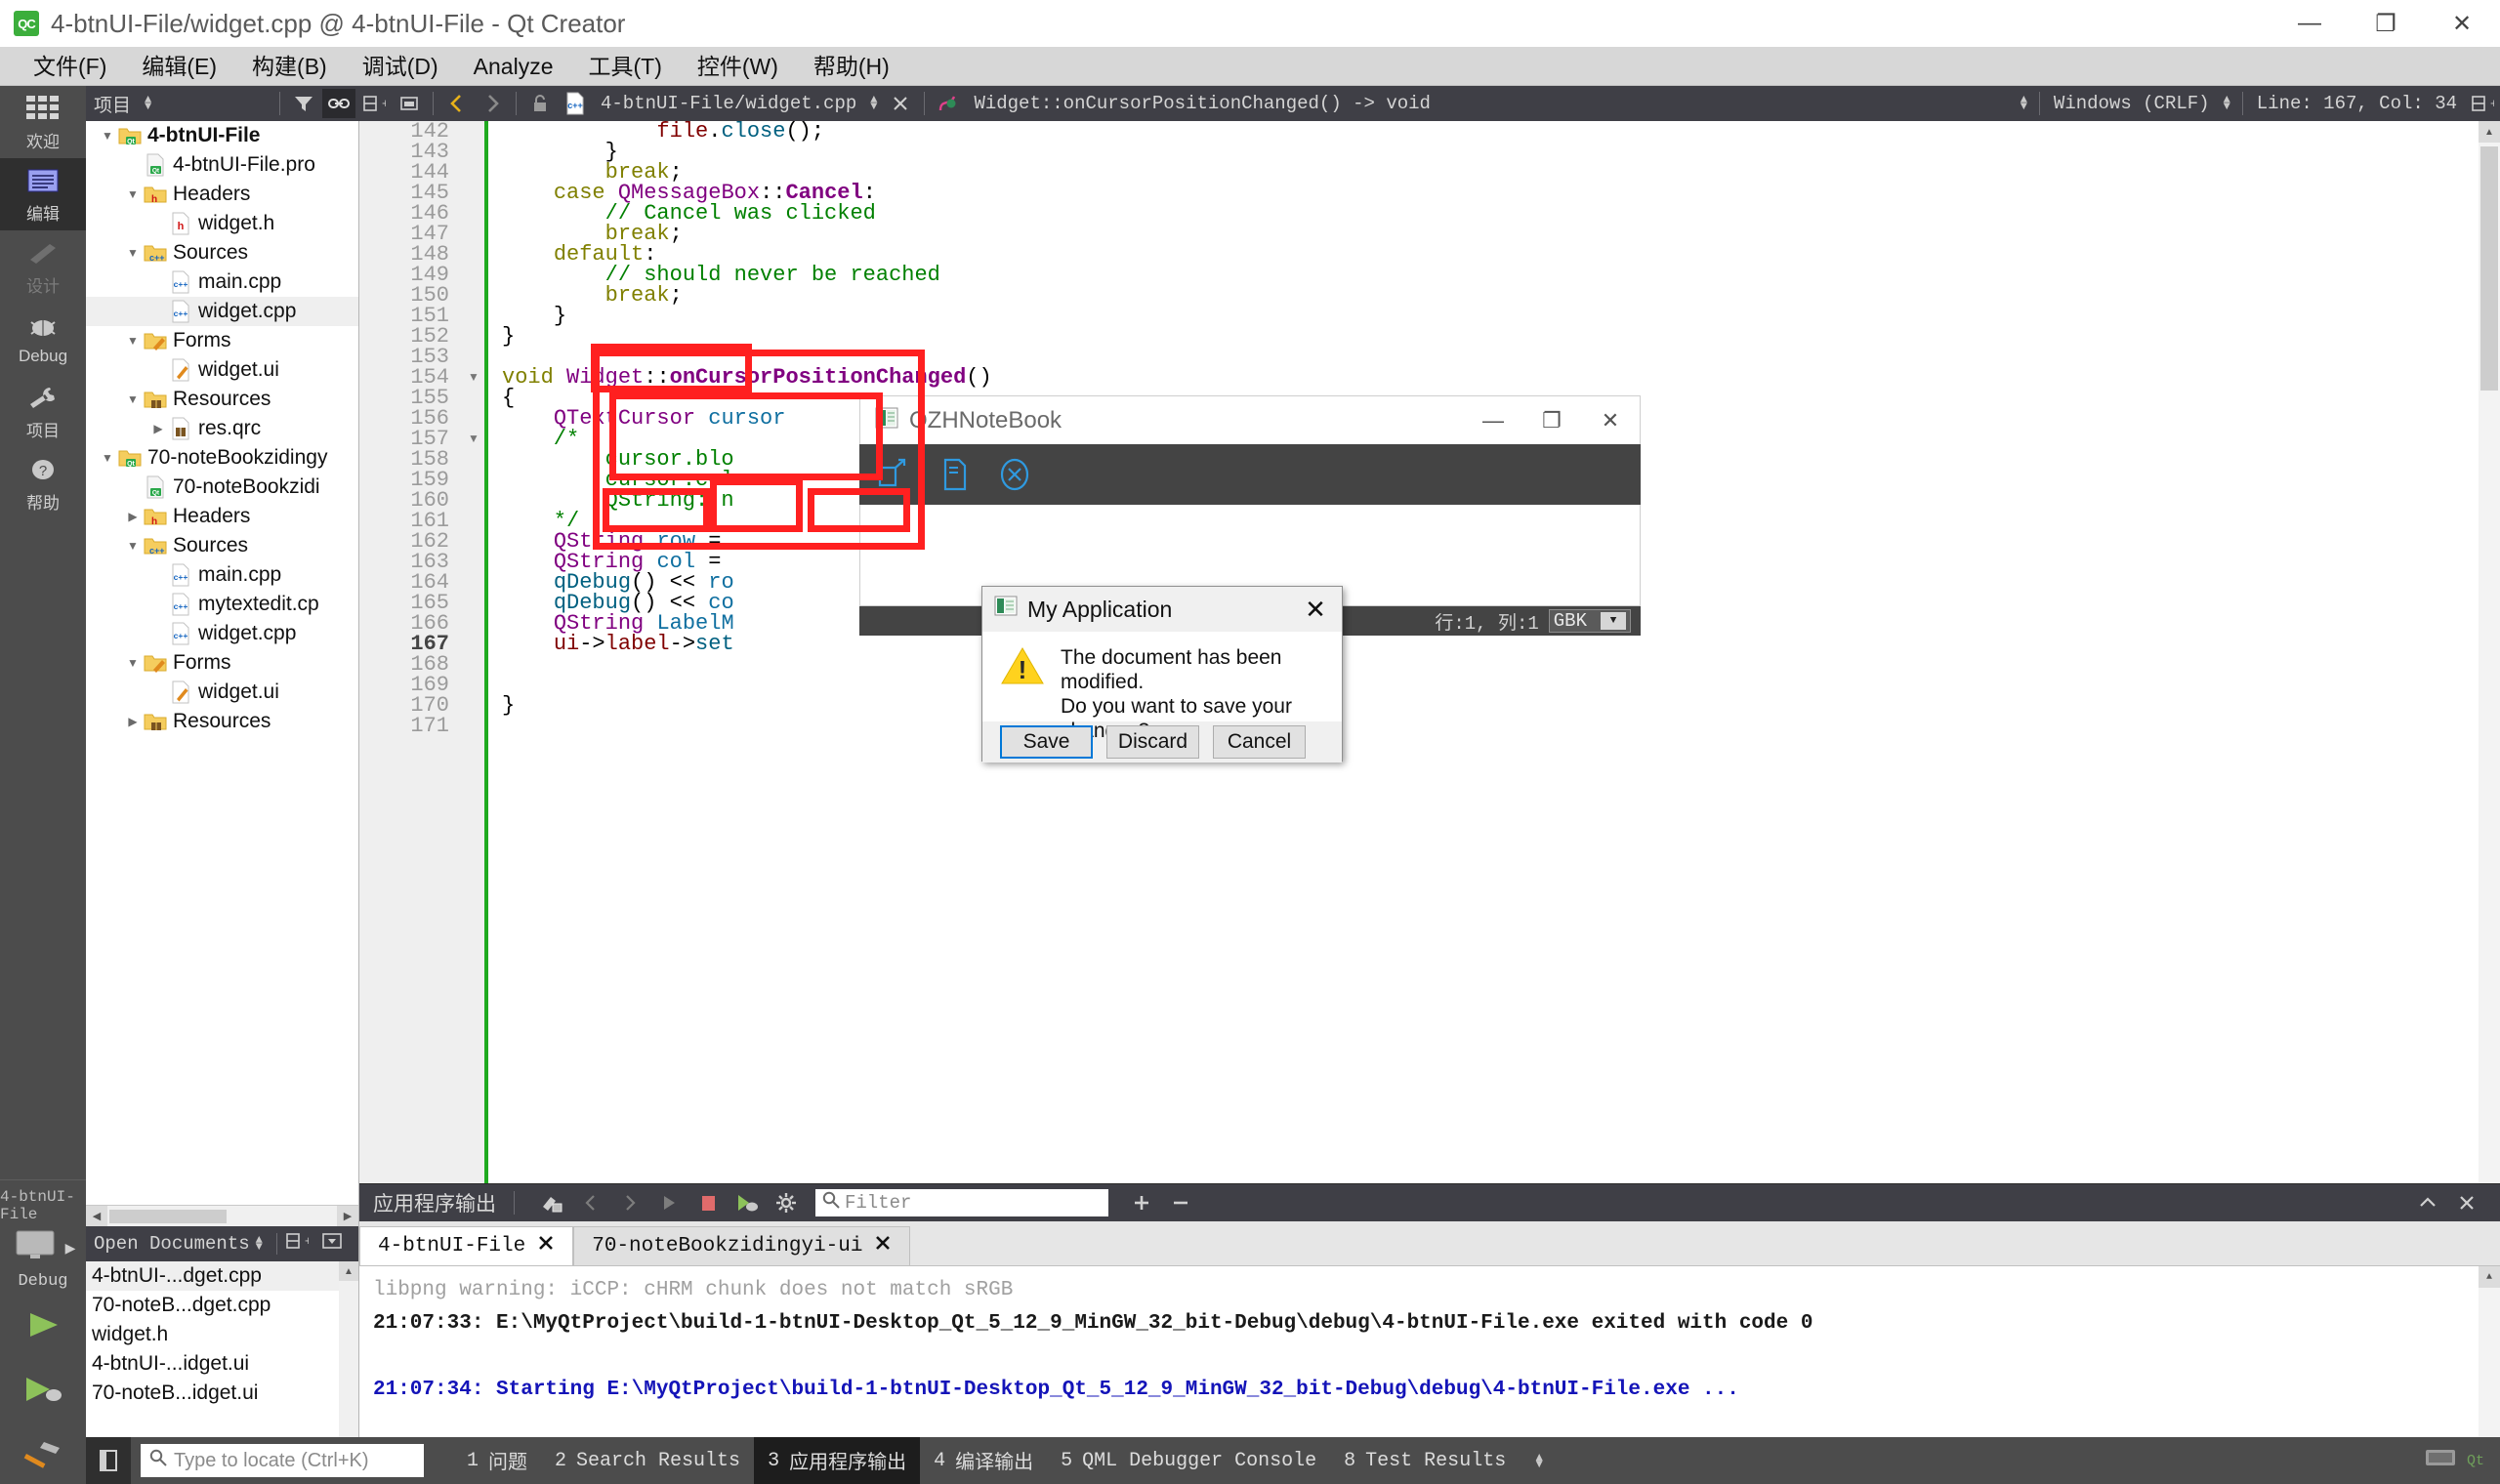  I want to click on maximize-pane-icon, so click(2427, 1203).